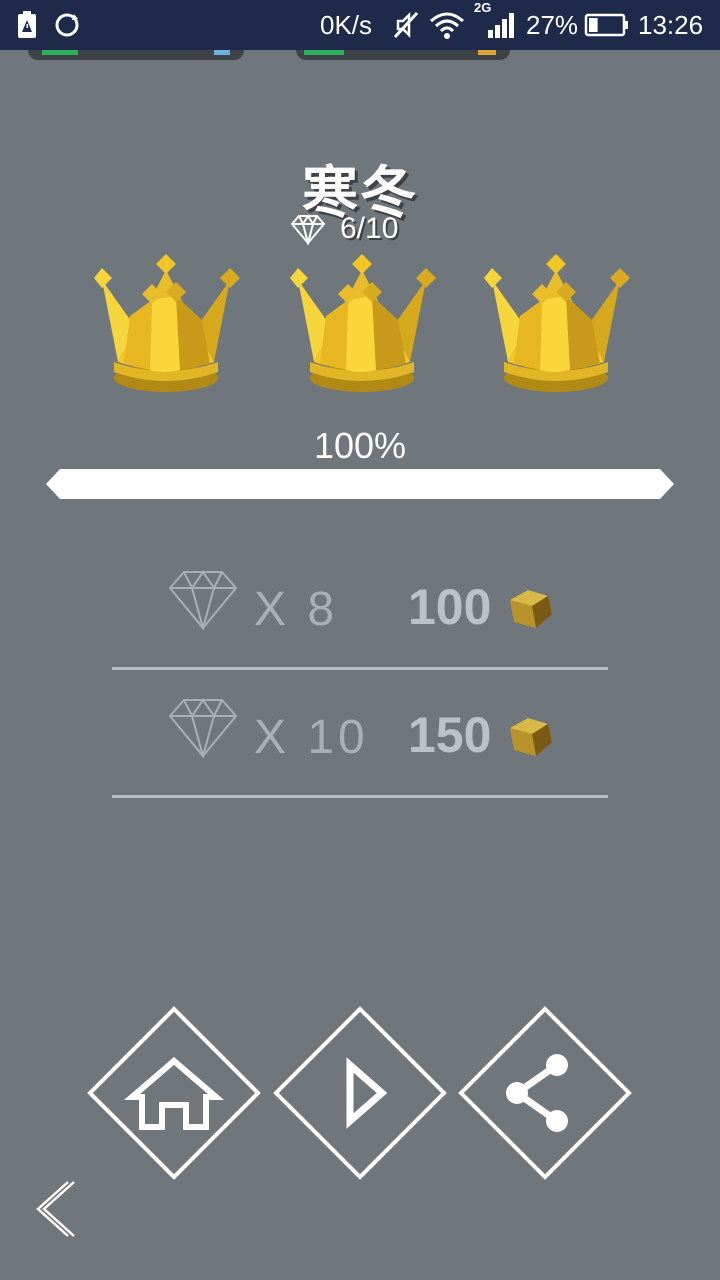  Describe the element at coordinates (28, 25) in the screenshot. I see `battery-saver-icon` at that location.